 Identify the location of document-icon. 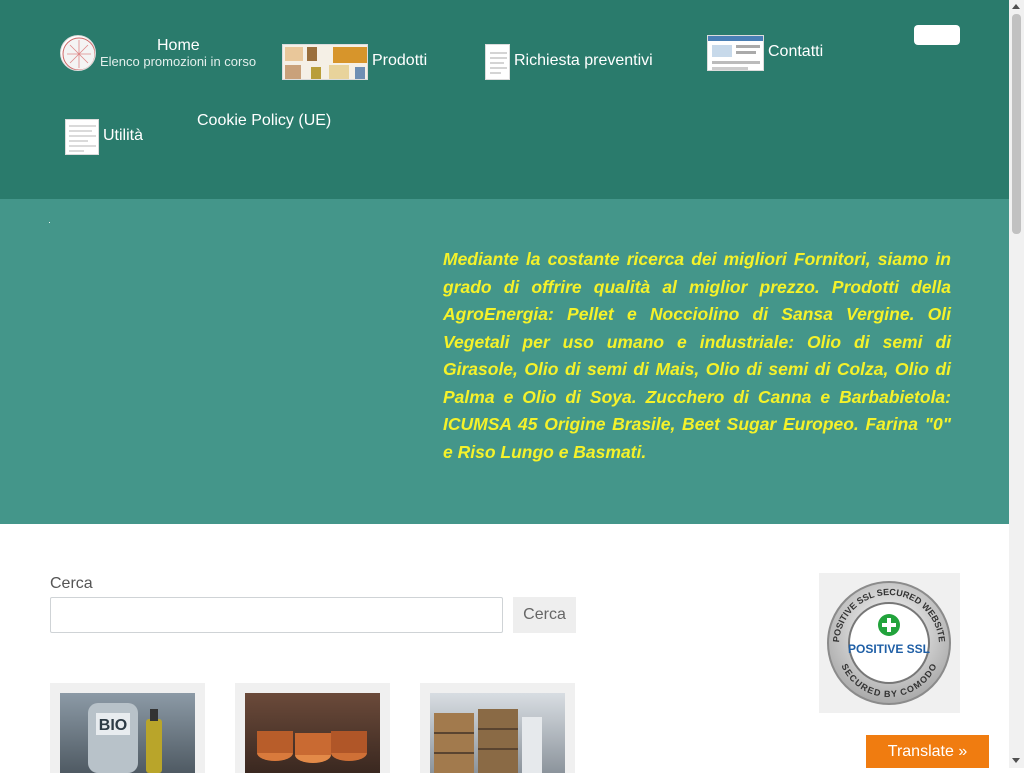
(498, 63).